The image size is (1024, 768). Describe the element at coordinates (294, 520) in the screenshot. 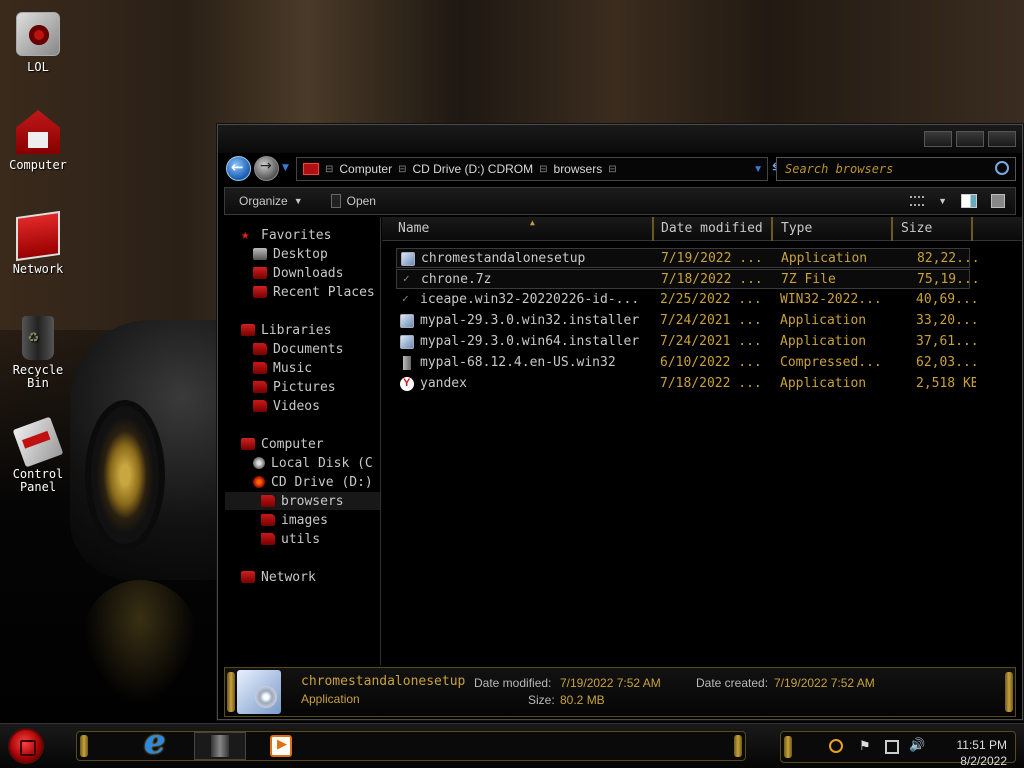

I see `nav-images: images` at that location.